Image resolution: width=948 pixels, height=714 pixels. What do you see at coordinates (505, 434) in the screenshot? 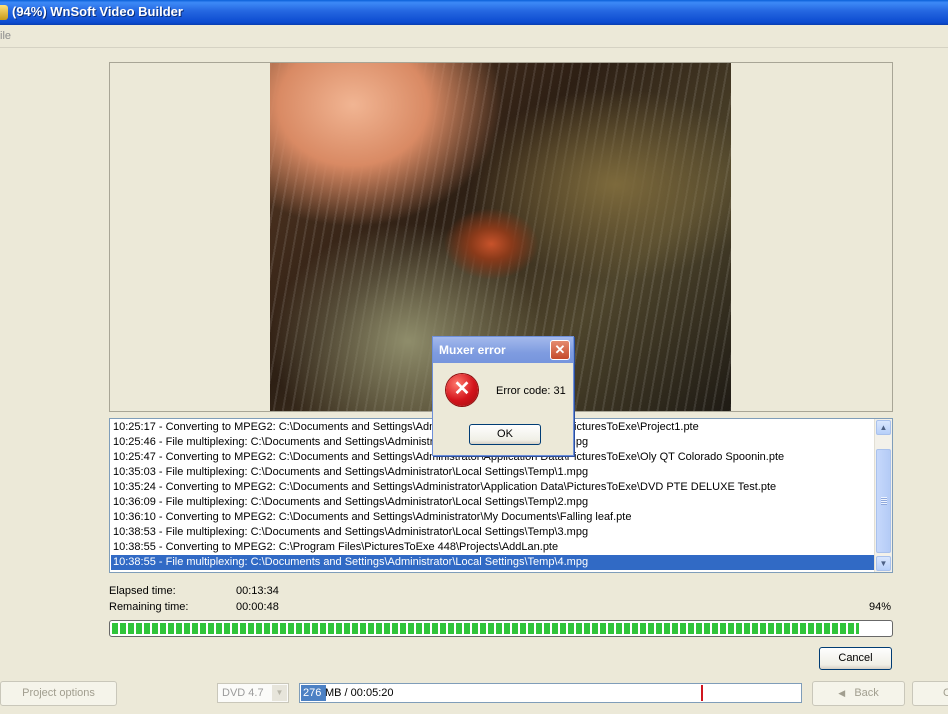
I see `ok-button: OK` at bounding box center [505, 434].